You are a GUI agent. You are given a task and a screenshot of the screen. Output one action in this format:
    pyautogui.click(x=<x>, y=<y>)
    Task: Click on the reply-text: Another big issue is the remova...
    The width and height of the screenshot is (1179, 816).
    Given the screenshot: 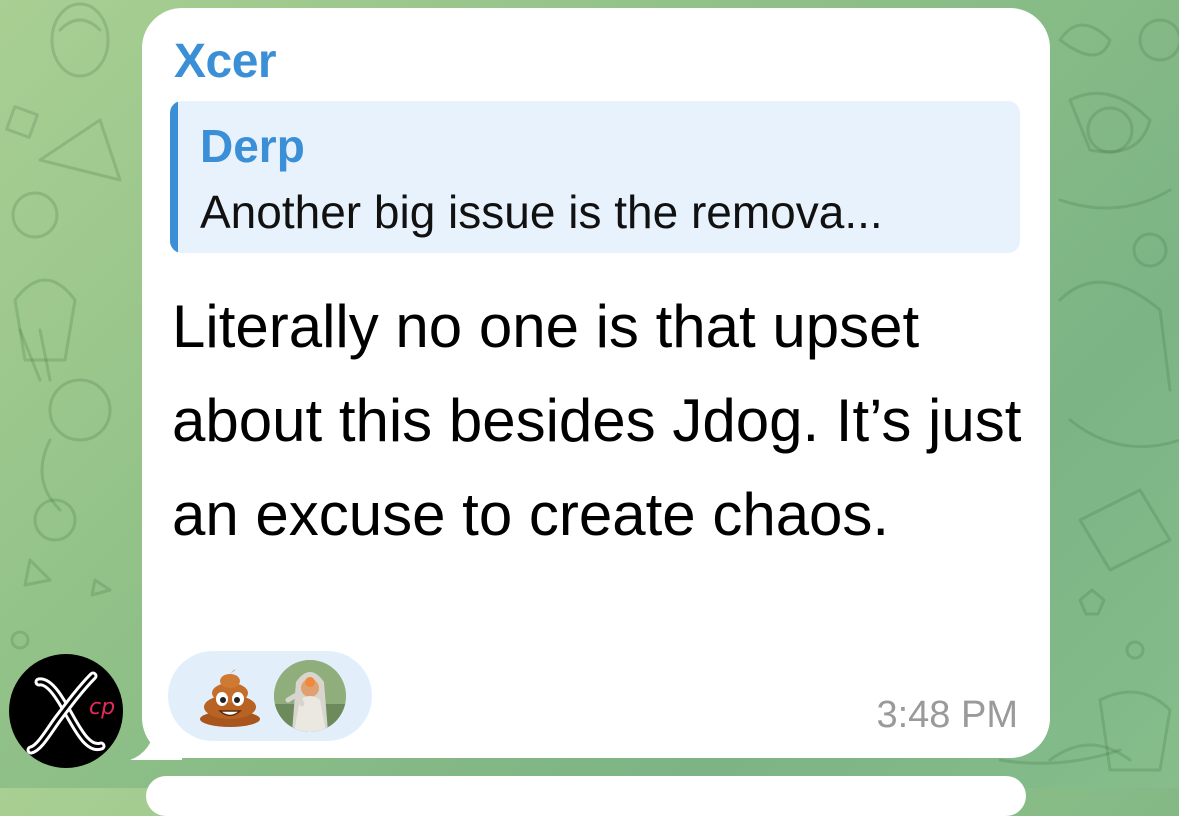 What is the action you would take?
    pyautogui.click(x=541, y=212)
    